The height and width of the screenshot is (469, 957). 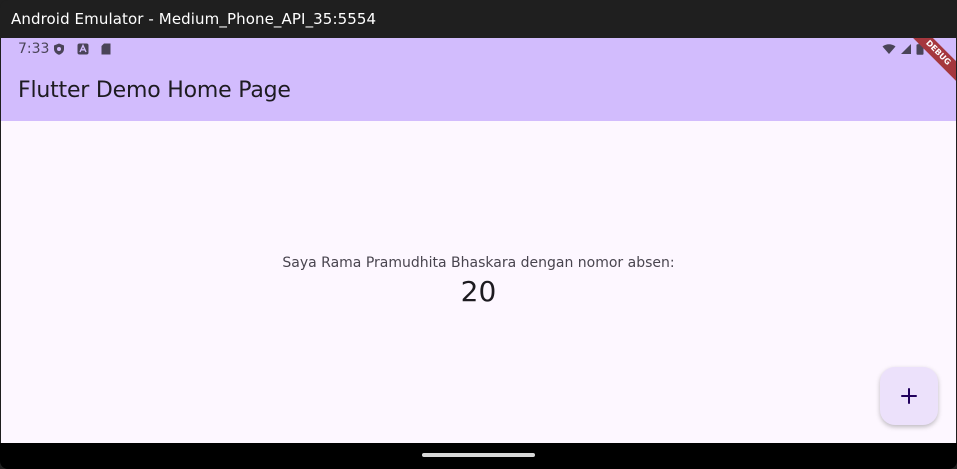 What do you see at coordinates (106, 49) in the screenshot?
I see `sd-card-icon` at bounding box center [106, 49].